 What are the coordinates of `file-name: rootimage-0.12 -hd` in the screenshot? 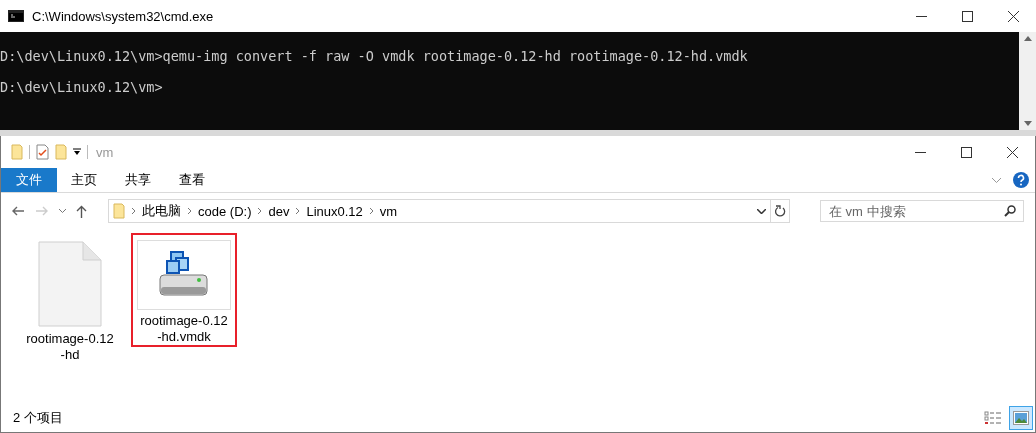 It's located at (70, 347).